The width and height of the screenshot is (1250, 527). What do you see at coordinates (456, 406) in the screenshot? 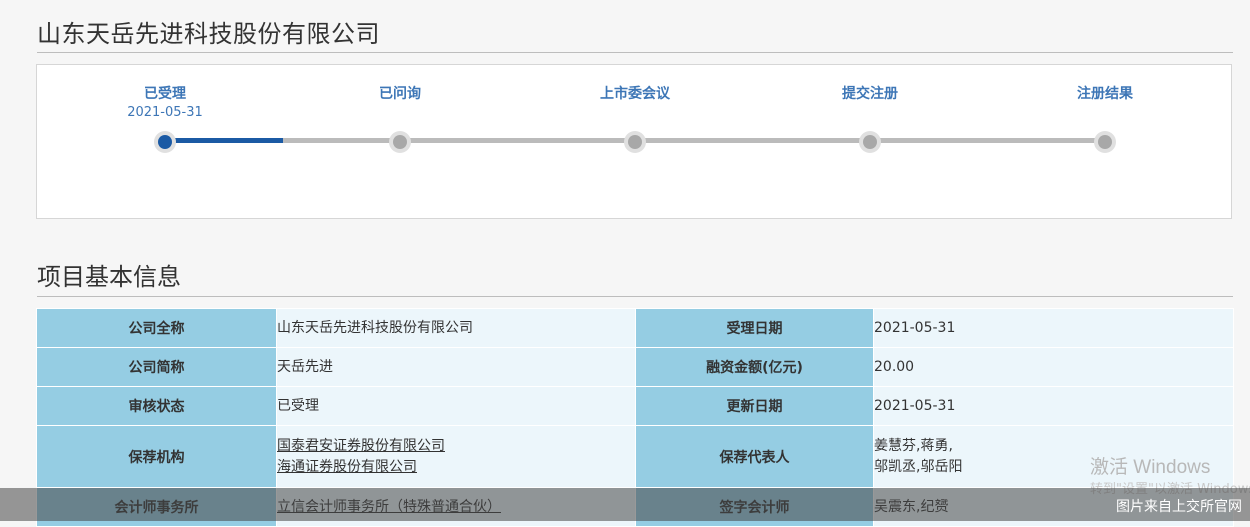
I see `field-value: 已受理` at bounding box center [456, 406].